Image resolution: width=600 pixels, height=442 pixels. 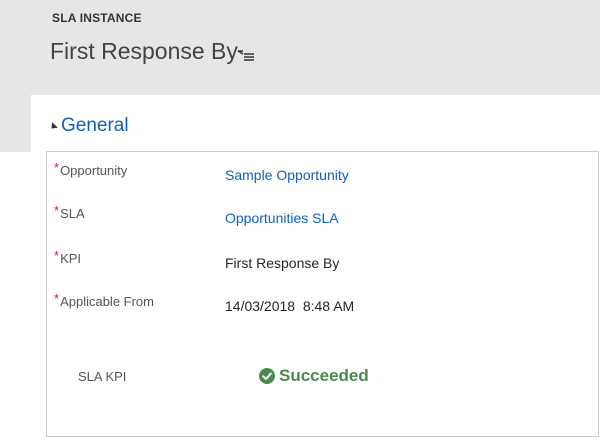 What do you see at coordinates (102, 376) in the screenshot?
I see `sla-kpi-label: SLA KPI` at bounding box center [102, 376].